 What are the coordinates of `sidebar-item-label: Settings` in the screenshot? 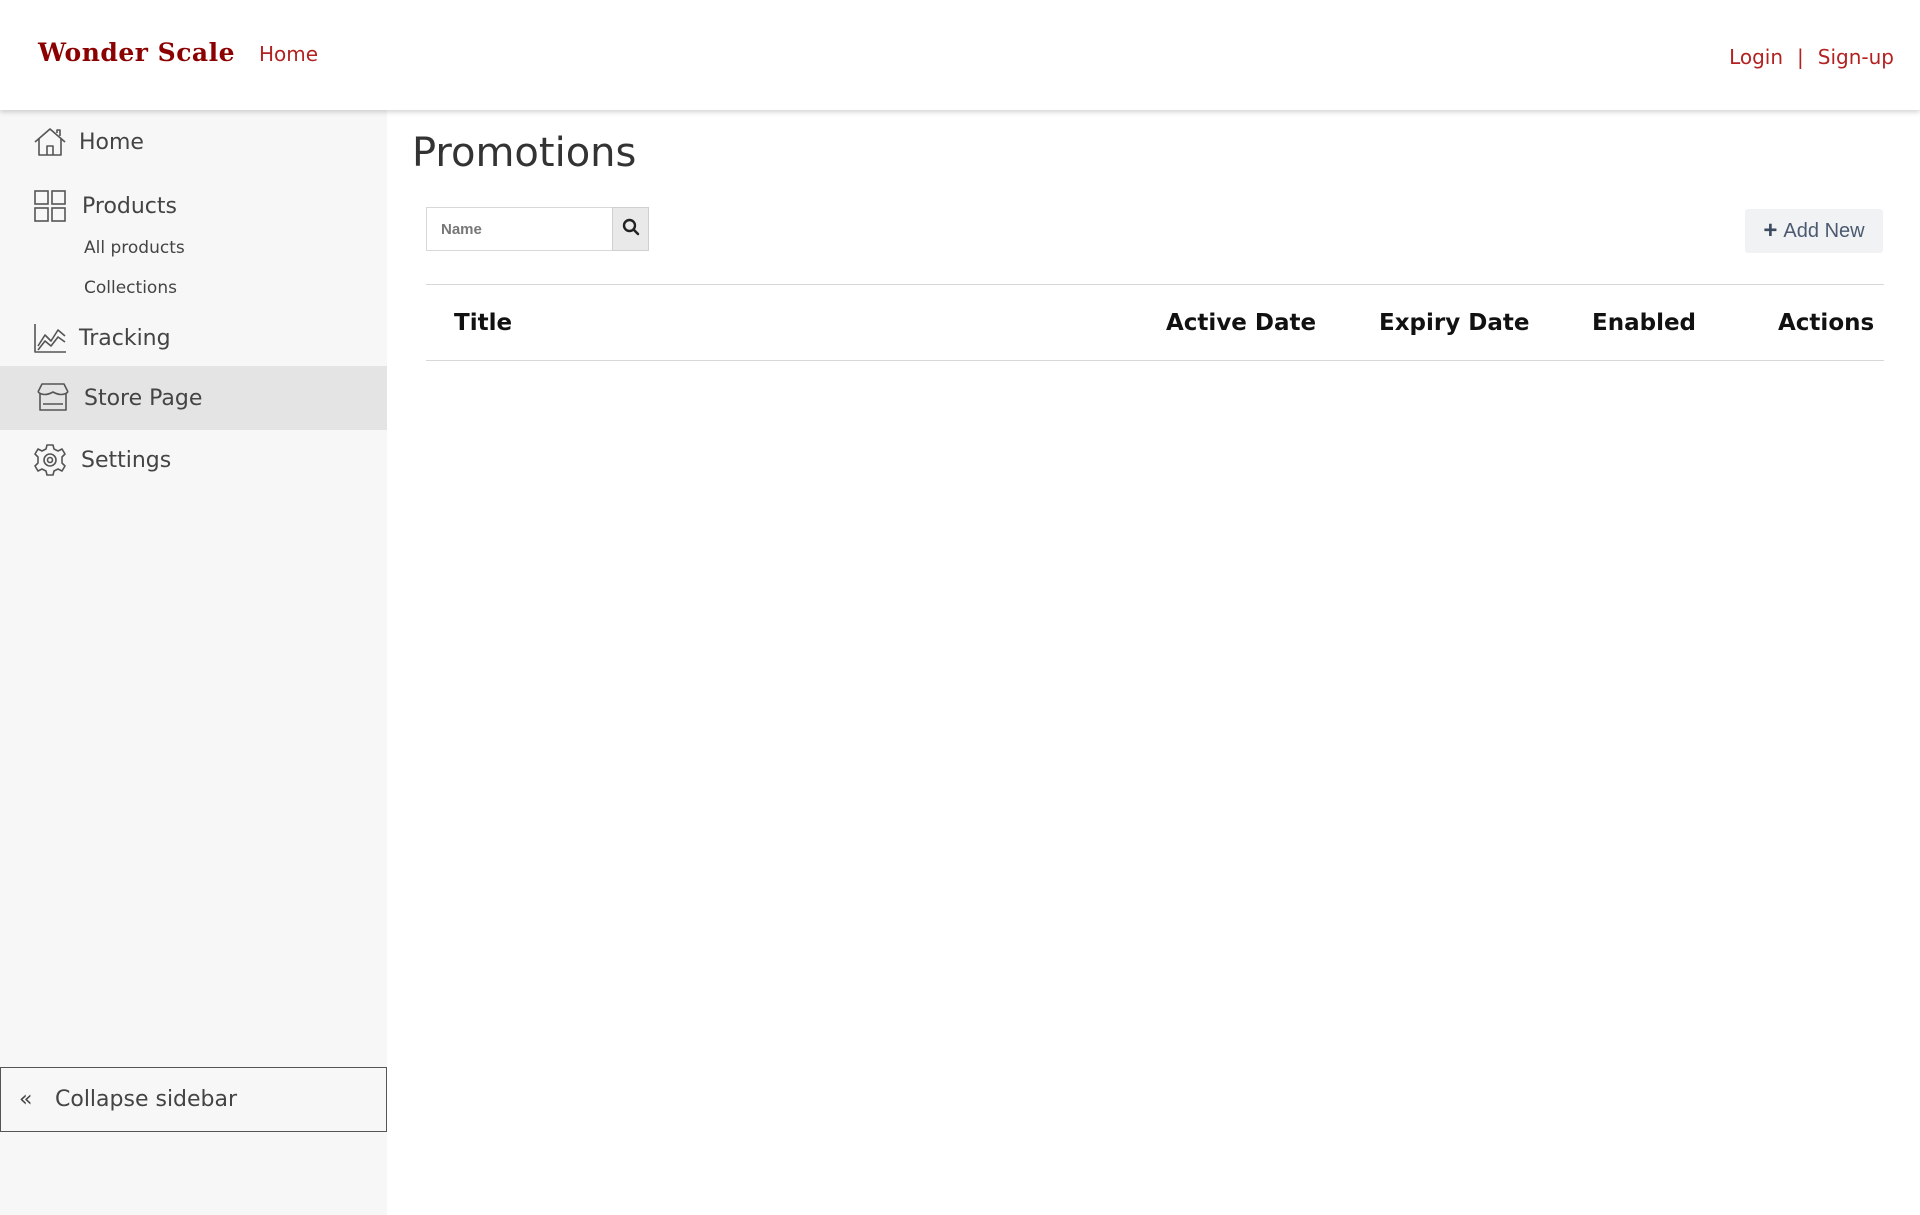 It's located at (126, 460).